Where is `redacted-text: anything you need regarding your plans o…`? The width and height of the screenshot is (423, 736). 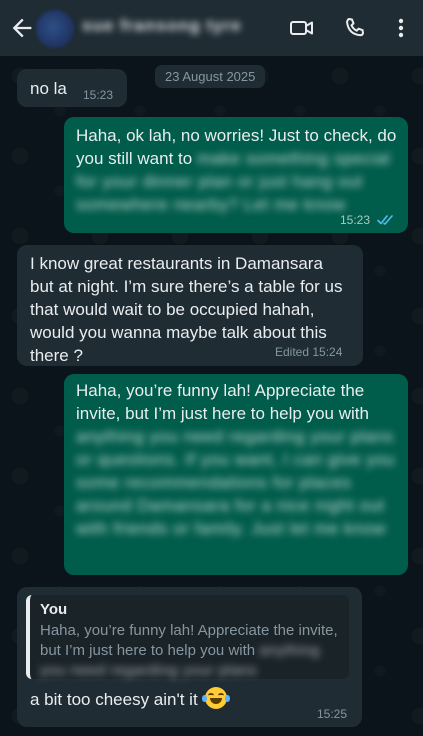
redacted-text: anything you need regarding your plans o… is located at coordinates (236, 482).